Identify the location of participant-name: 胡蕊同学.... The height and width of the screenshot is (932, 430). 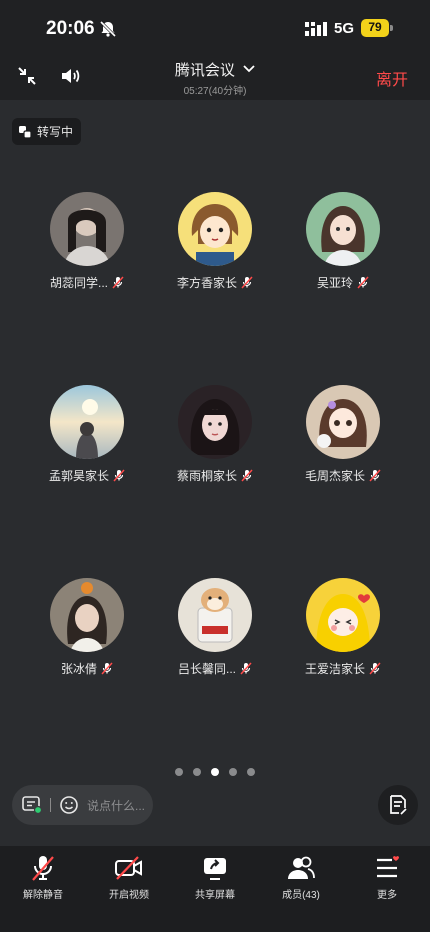
(78, 283).